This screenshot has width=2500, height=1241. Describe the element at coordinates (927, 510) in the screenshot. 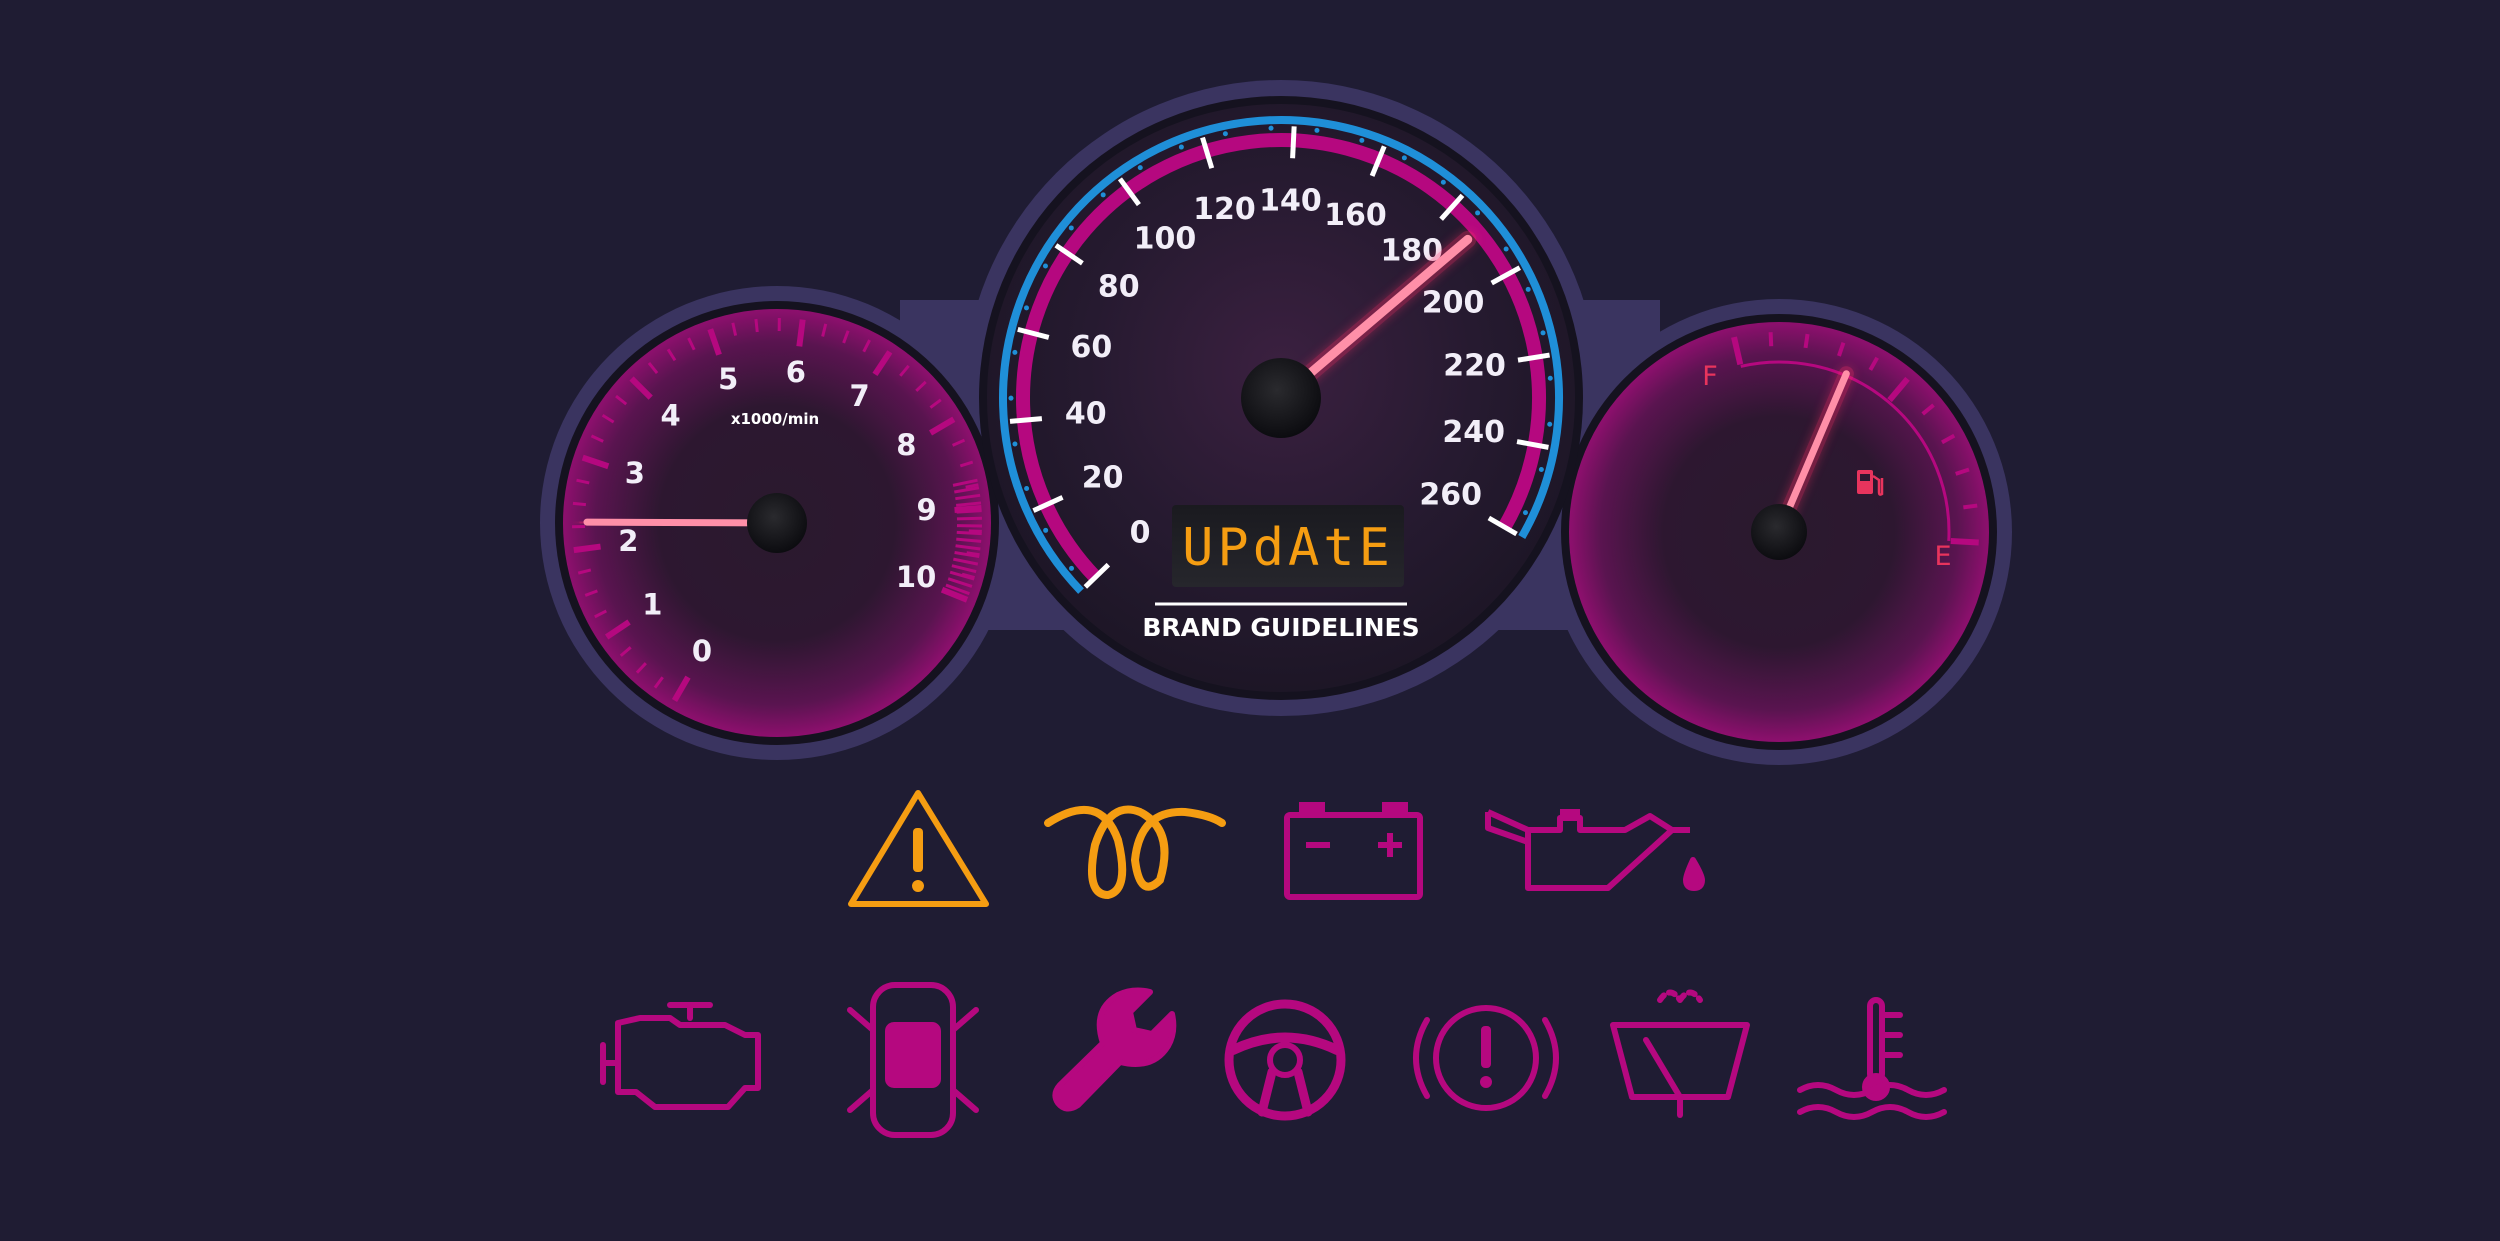

I see `tachometer-tick-label: 9` at that location.